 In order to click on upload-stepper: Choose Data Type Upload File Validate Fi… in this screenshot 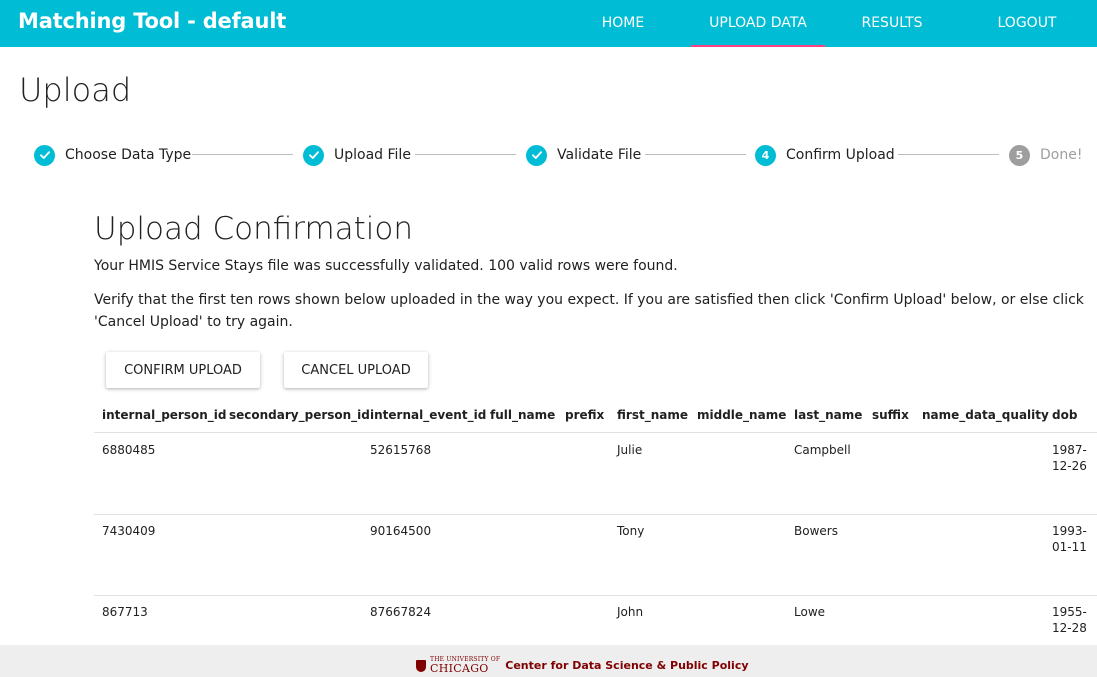, I will do `click(548, 155)`.